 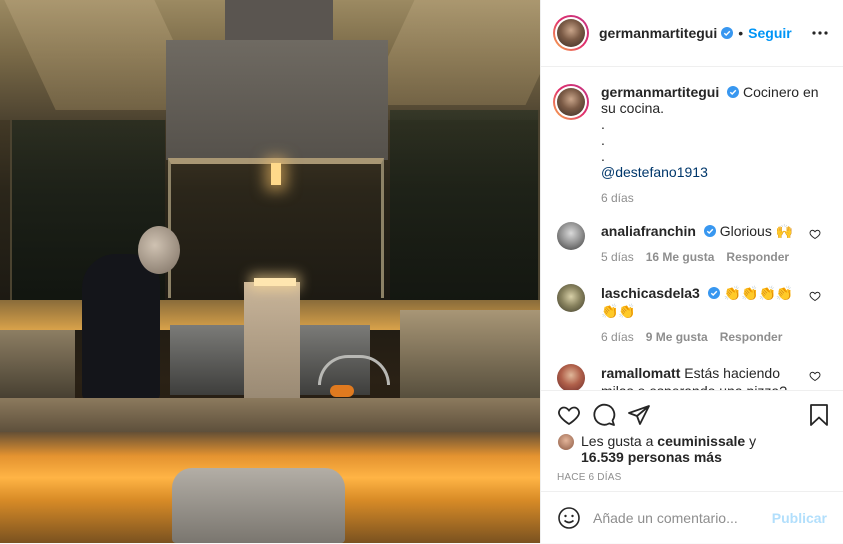 What do you see at coordinates (756, 231) in the screenshot?
I see `comment-text: Glorious 🙌` at bounding box center [756, 231].